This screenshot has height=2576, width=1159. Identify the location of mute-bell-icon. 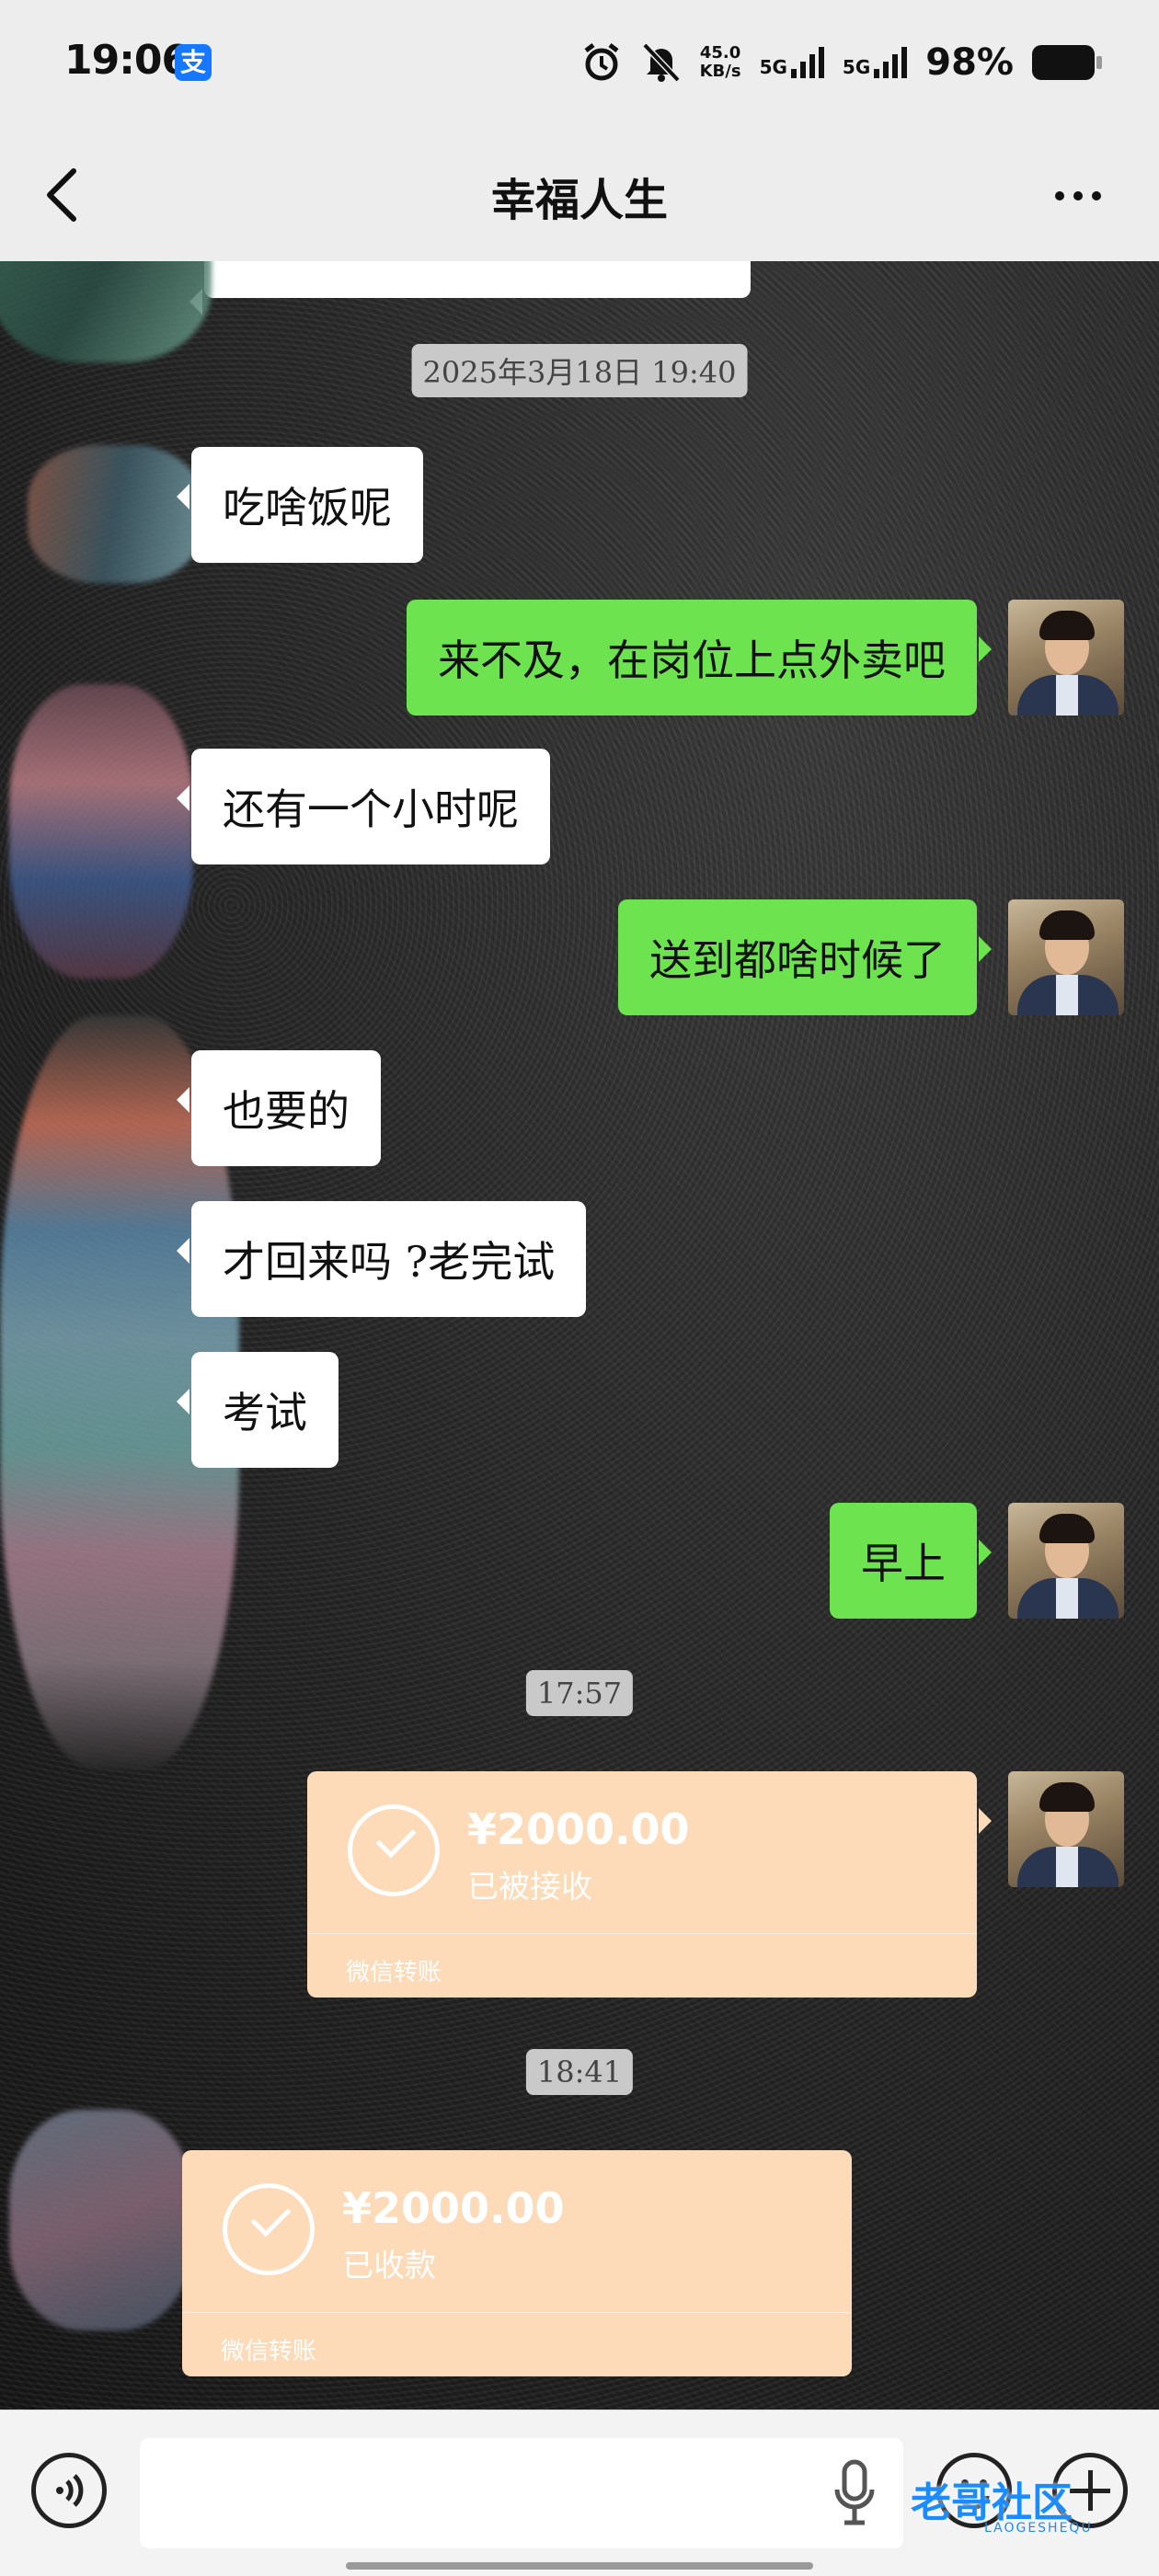
(661, 63).